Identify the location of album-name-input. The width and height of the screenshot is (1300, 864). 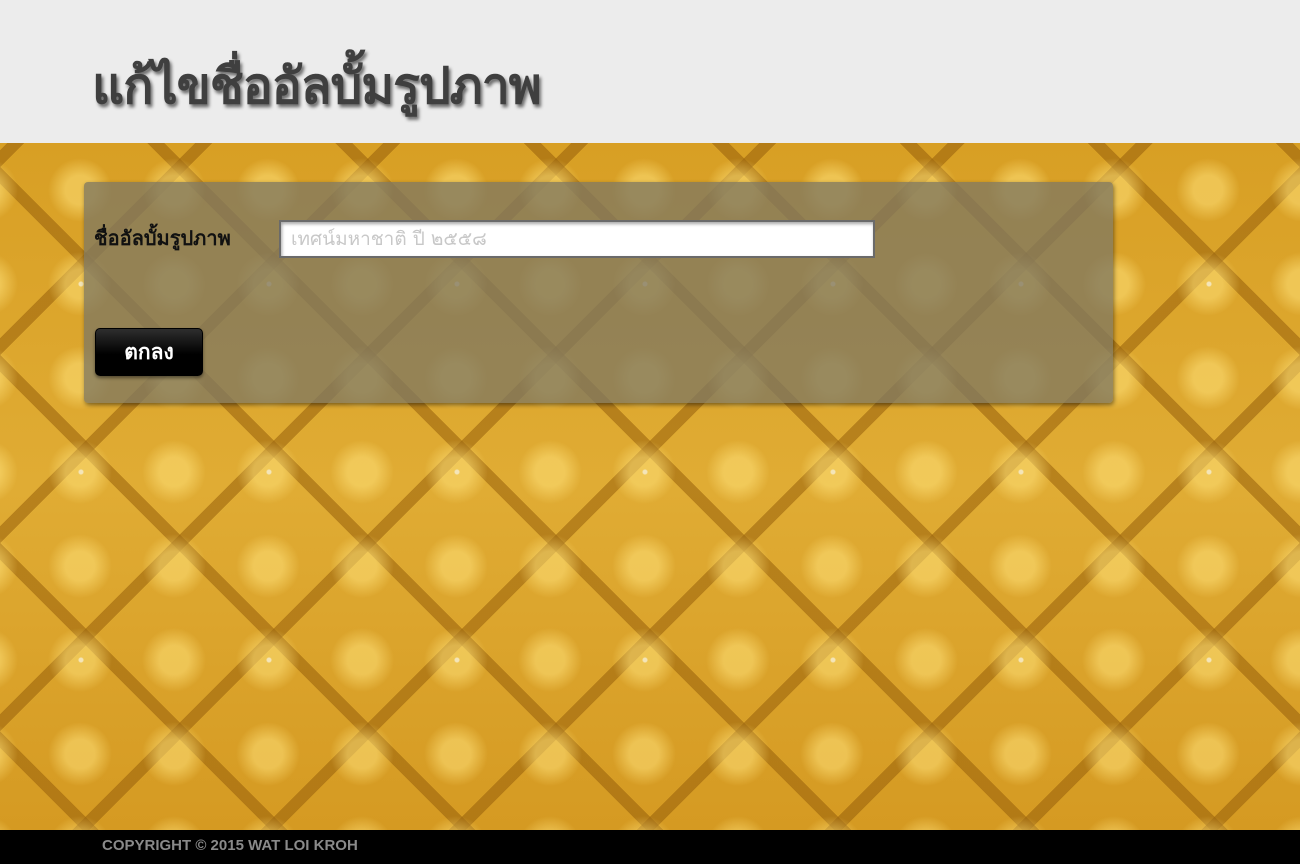
(577, 239).